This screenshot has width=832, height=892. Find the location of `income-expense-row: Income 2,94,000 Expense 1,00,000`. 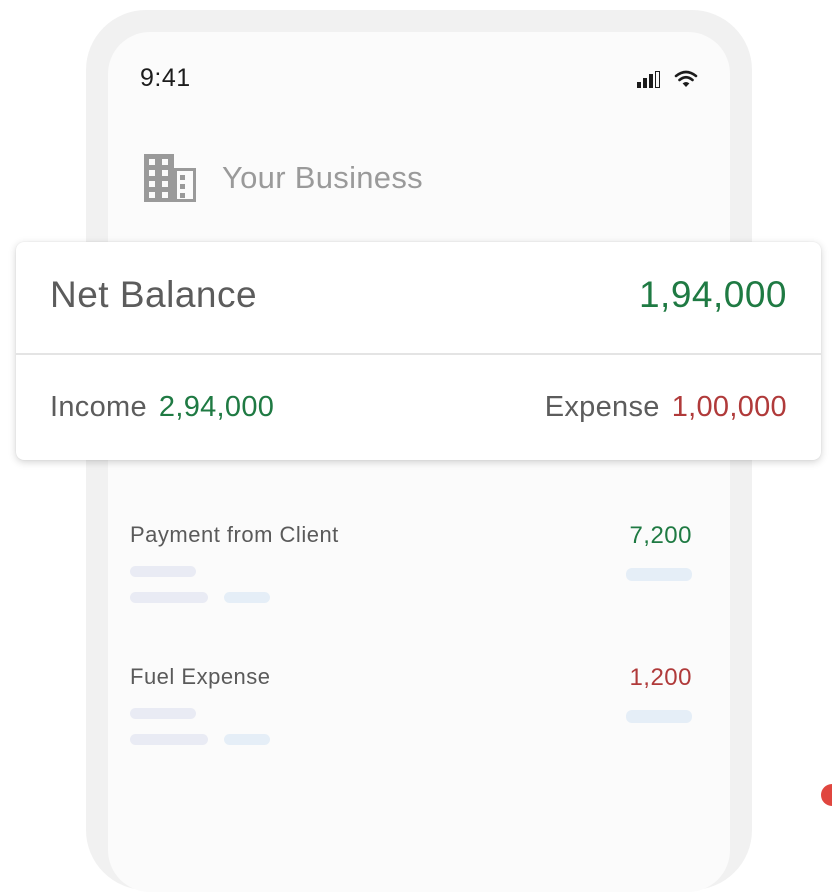

income-expense-row: Income 2,94,000 Expense 1,00,000 is located at coordinates (418, 407).